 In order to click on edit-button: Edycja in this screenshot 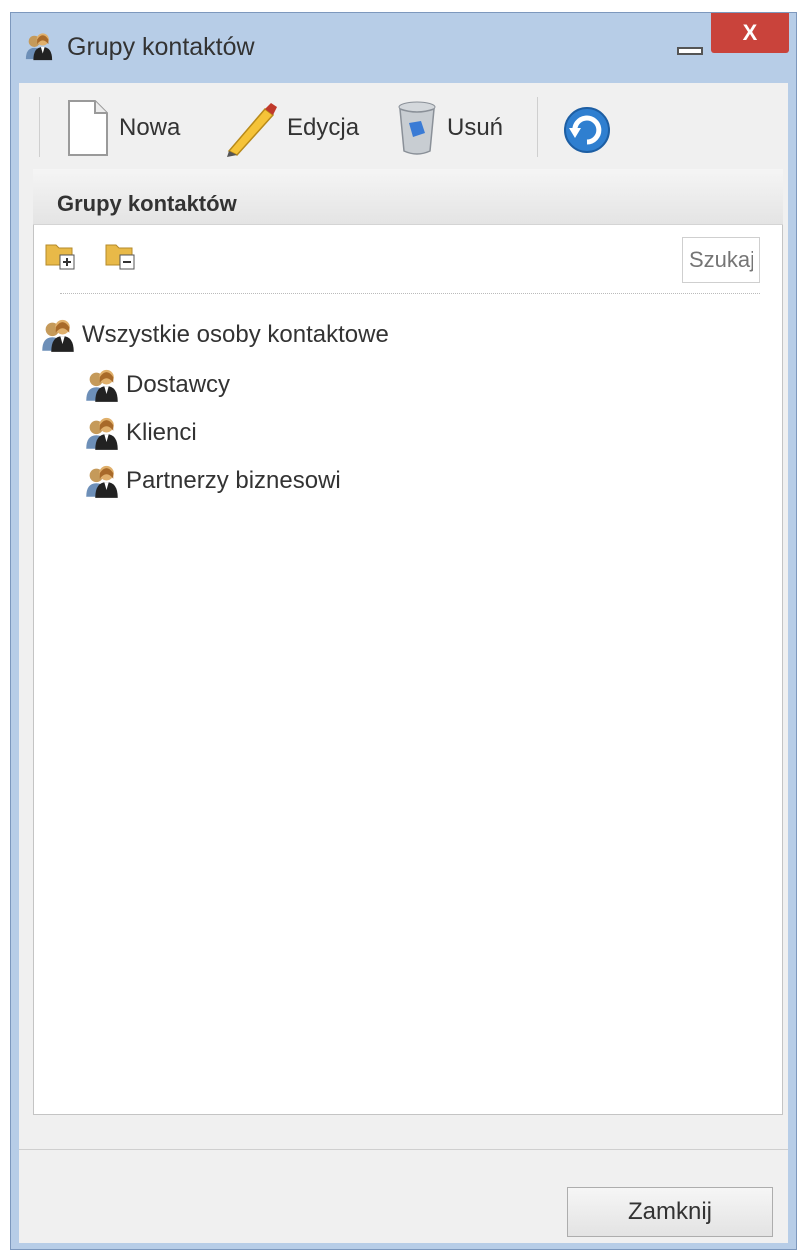, I will do `click(291, 128)`.